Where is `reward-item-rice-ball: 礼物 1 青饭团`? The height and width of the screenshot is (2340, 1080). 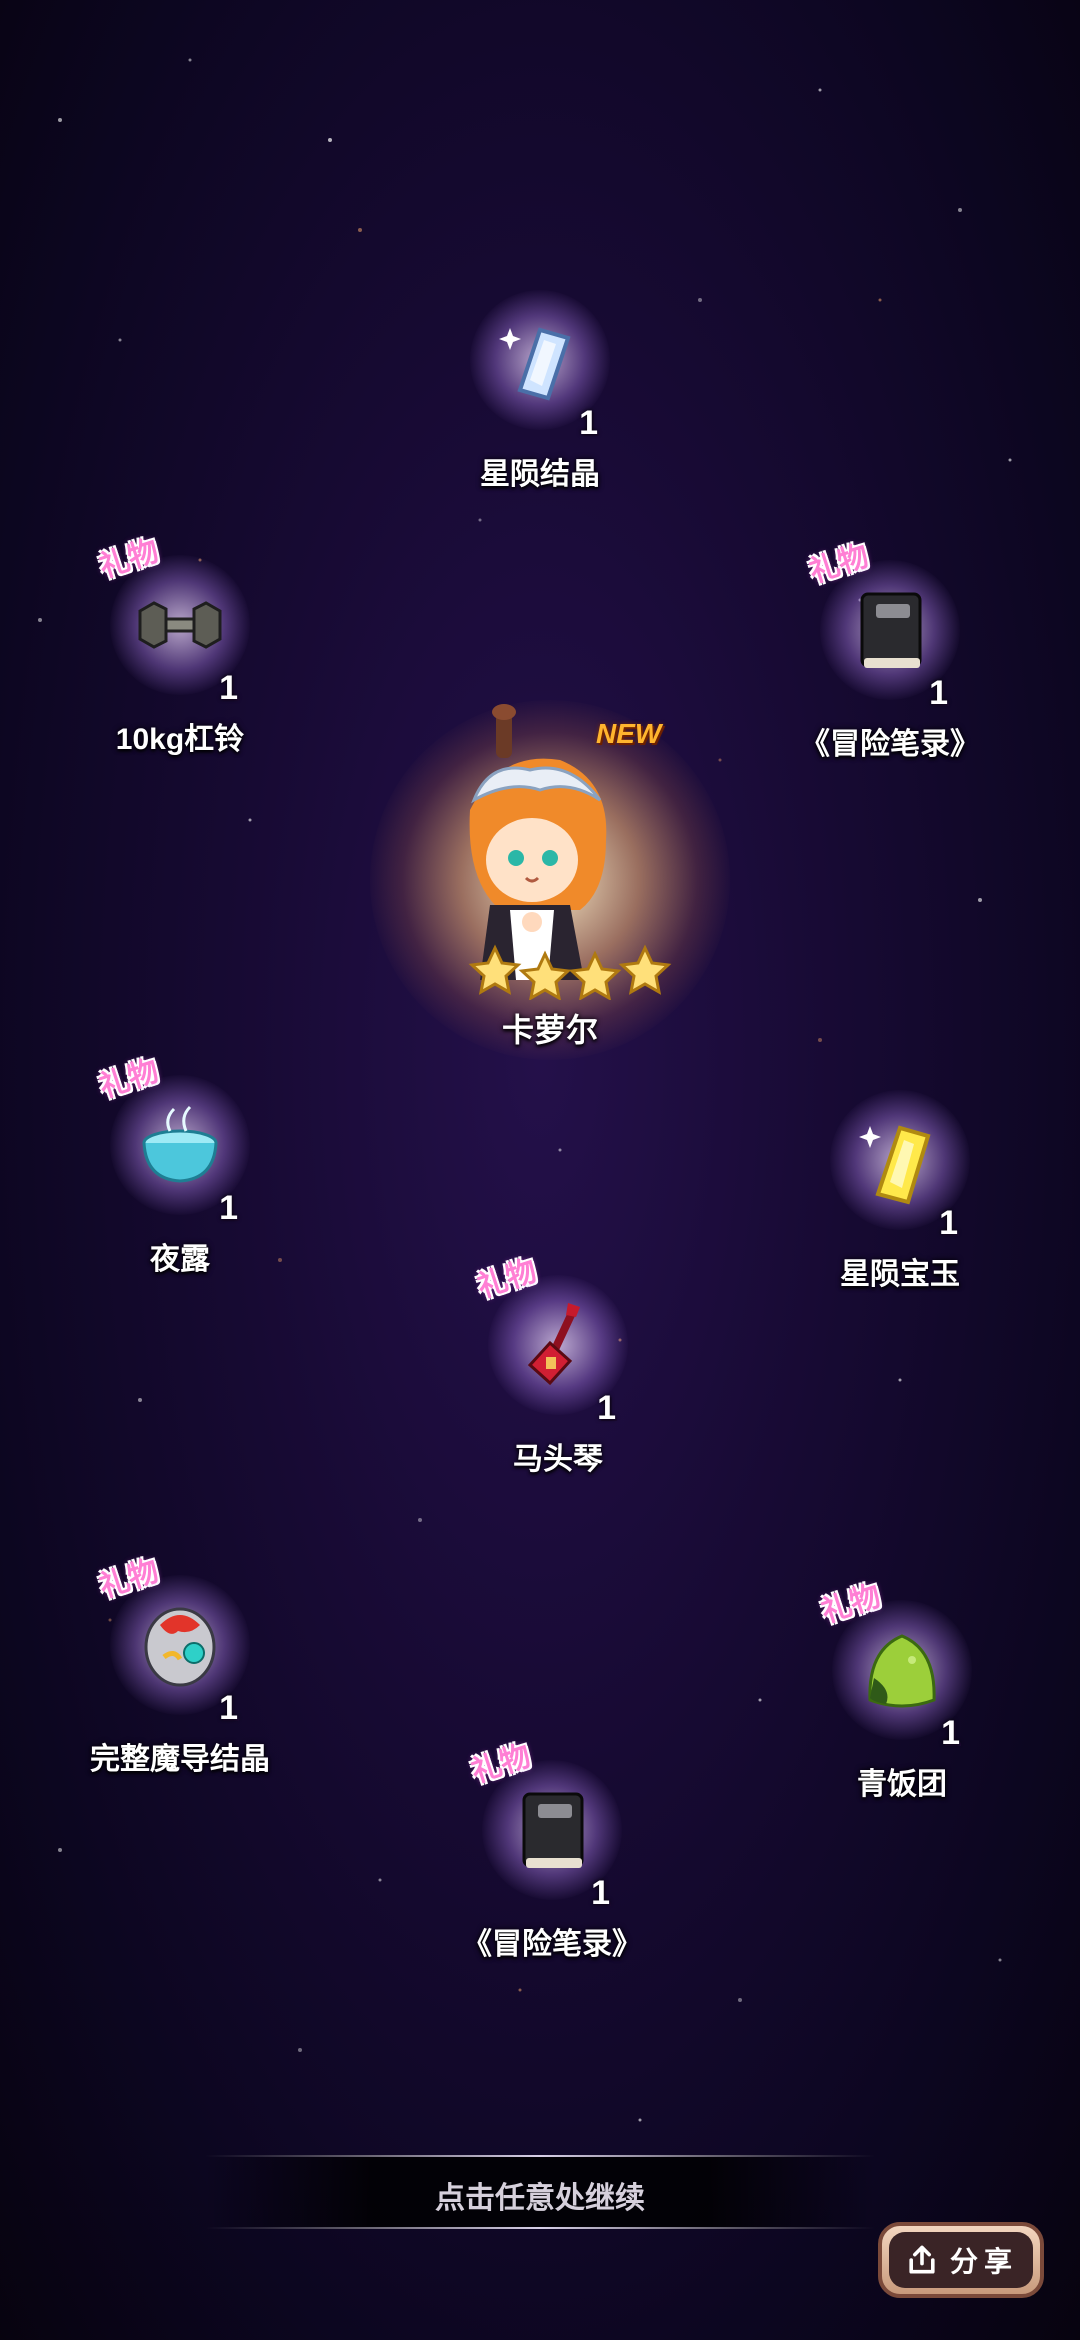 reward-item-rice-ball: 礼物 1 青饭团 is located at coordinates (902, 1691).